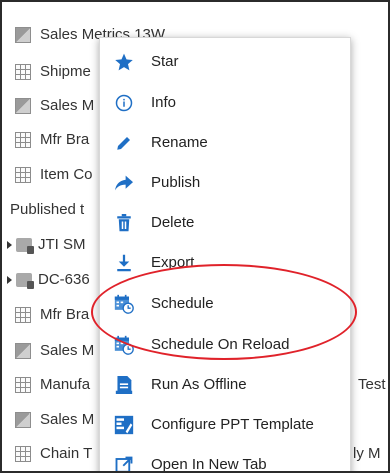  I want to click on list-item: Mfr Bra, so click(45, 314).